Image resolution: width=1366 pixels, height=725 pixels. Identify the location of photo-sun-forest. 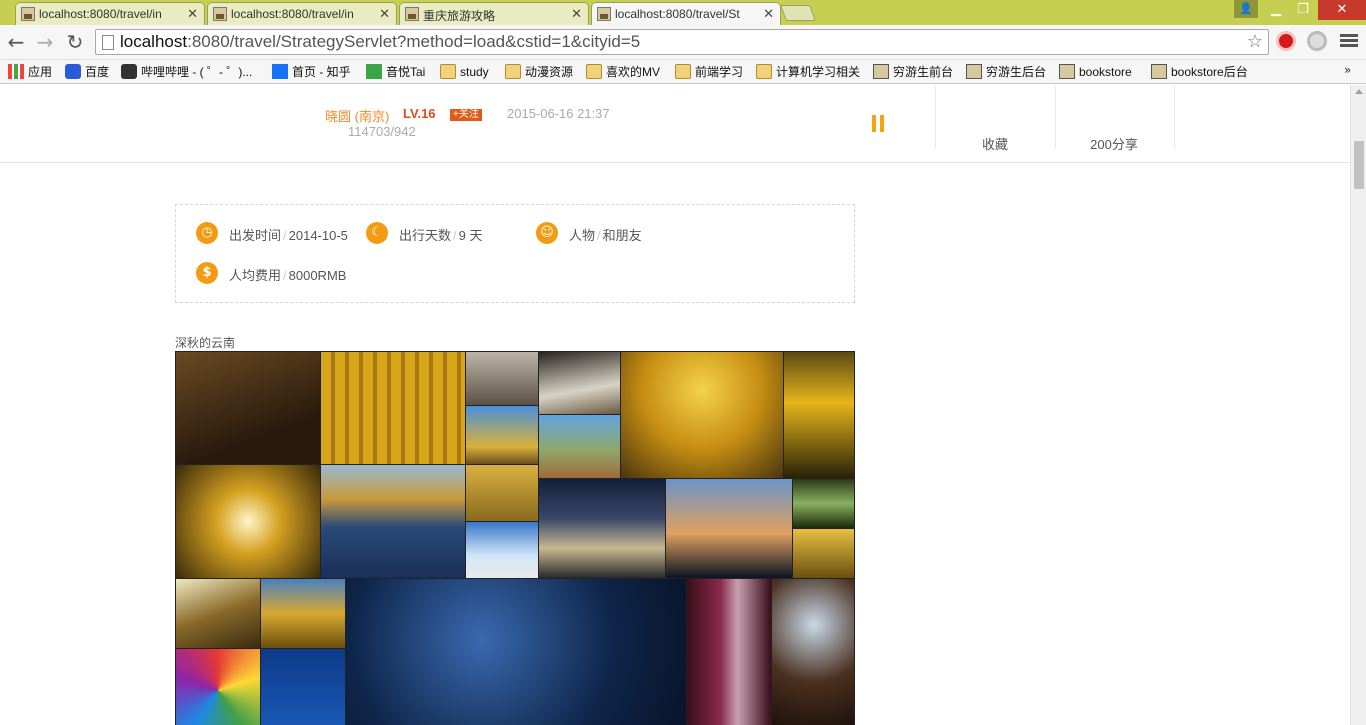
(248, 521).